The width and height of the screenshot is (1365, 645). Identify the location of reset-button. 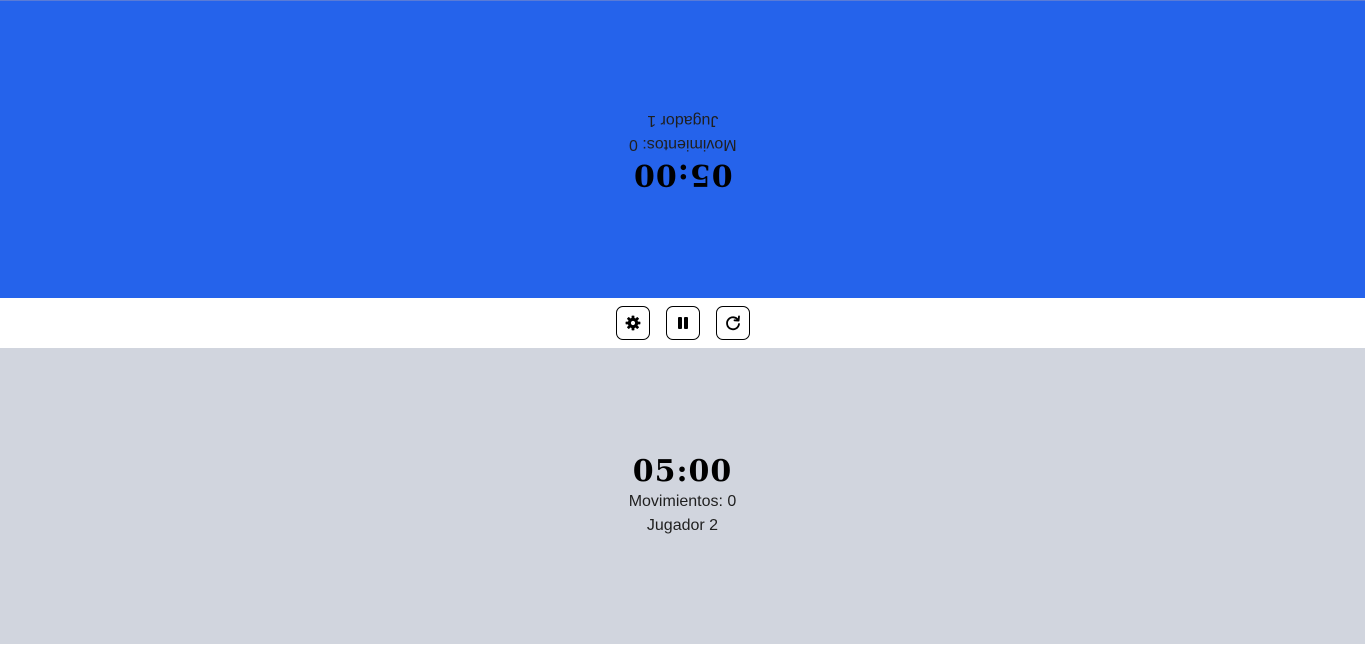
(732, 323).